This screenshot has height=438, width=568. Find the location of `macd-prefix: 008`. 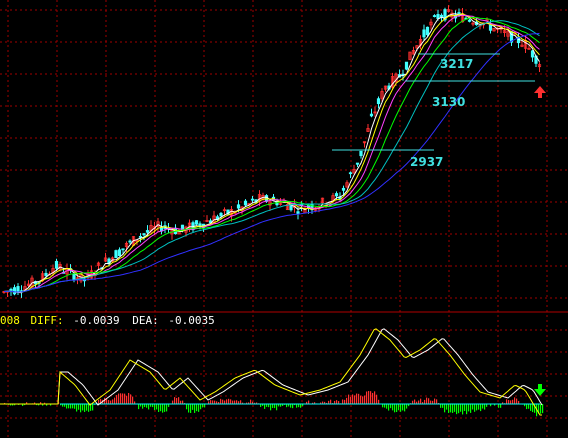

macd-prefix: 008 is located at coordinates (10, 320).